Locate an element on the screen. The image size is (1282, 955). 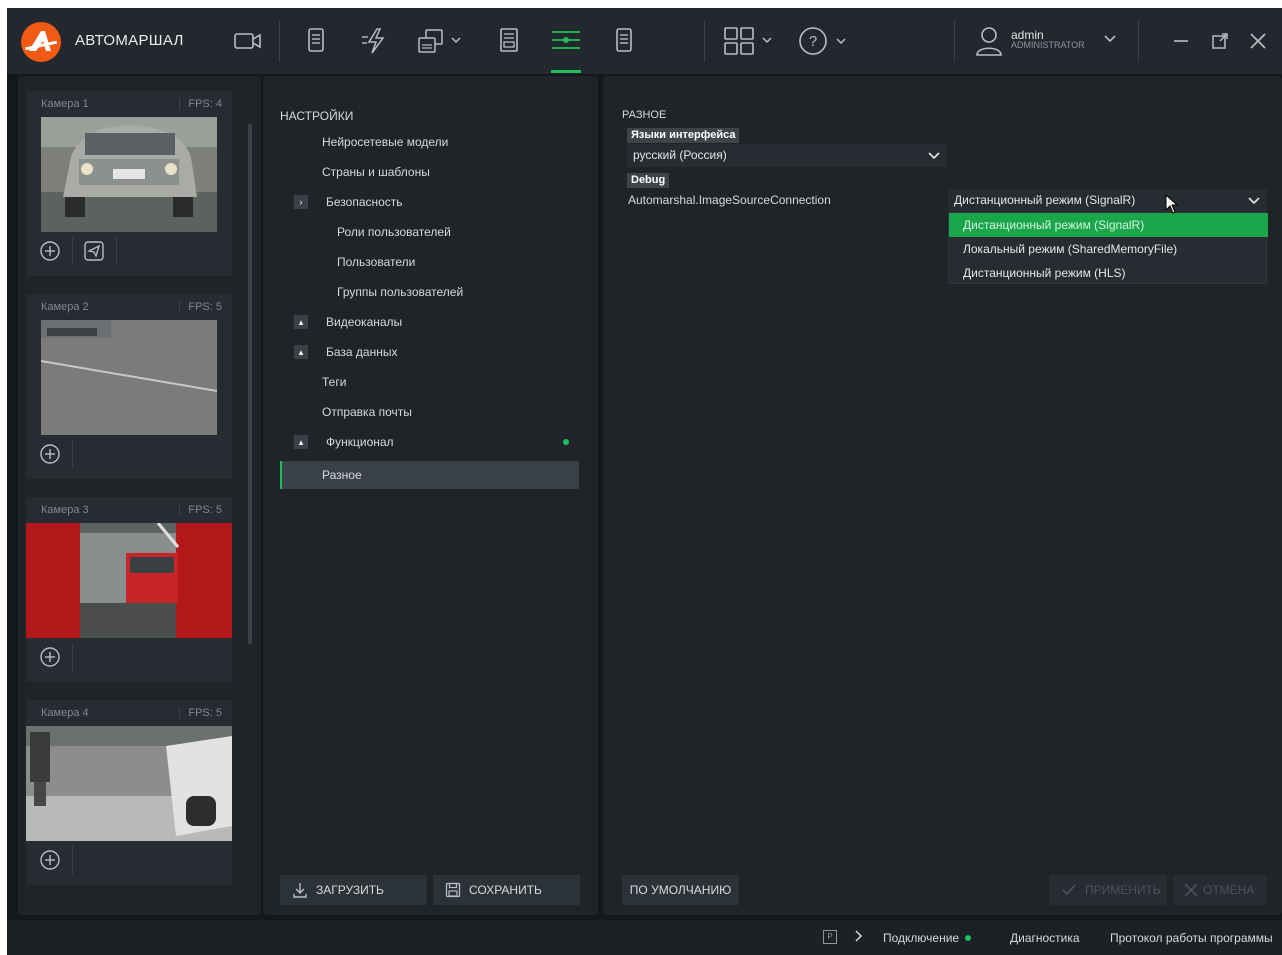
diagnostics-link: Диагностика is located at coordinates (1045, 938).